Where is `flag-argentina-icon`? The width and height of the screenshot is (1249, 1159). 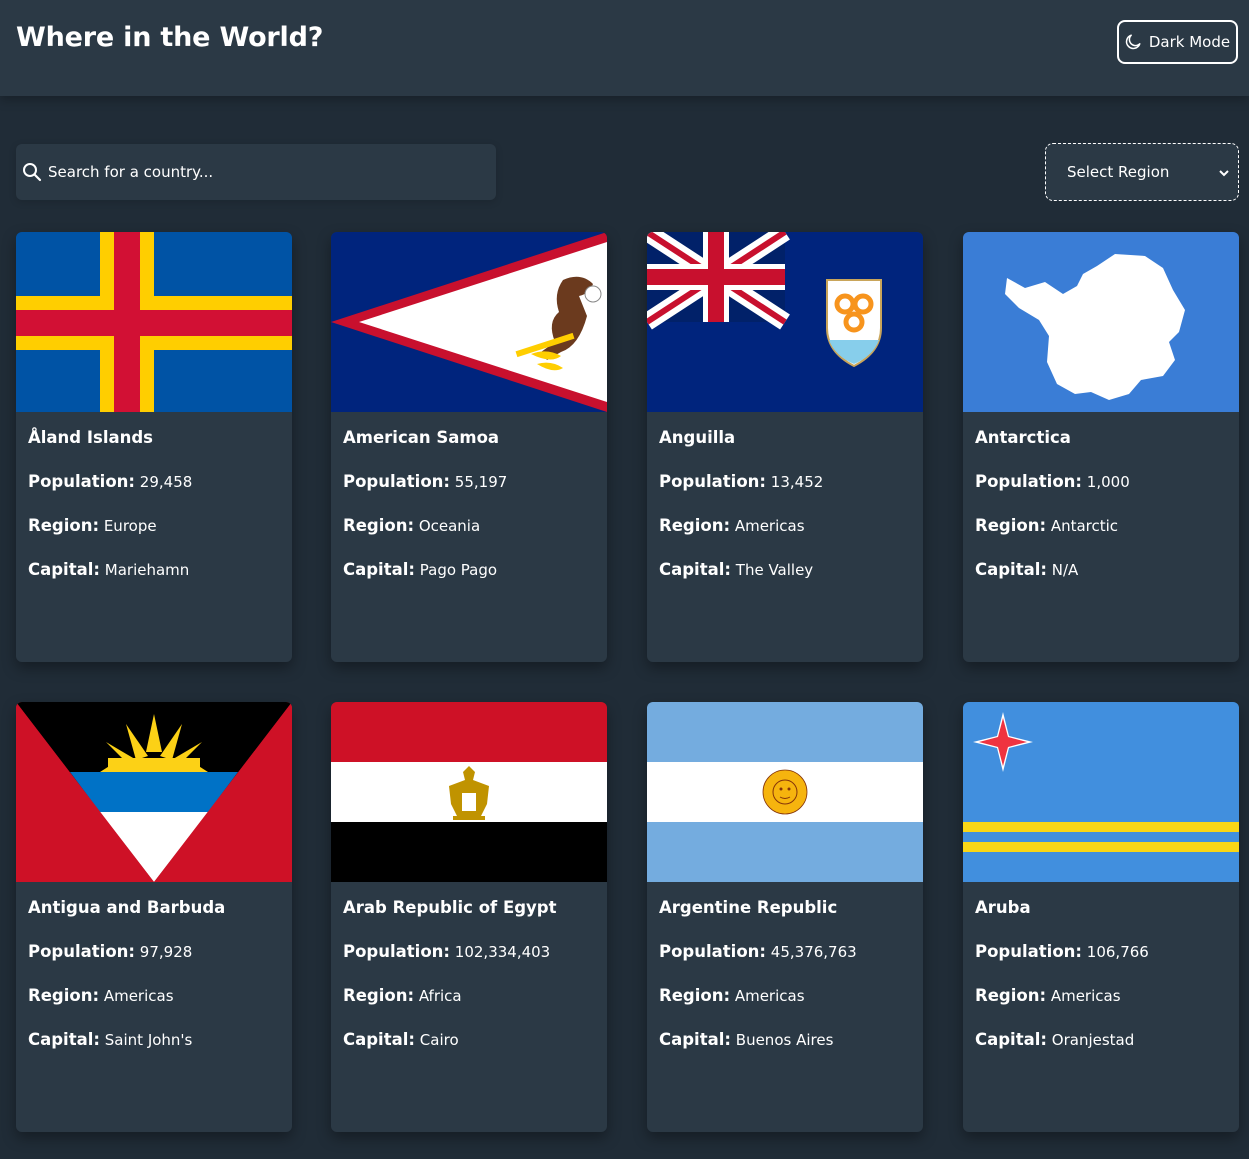
flag-argentina-icon is located at coordinates (785, 792).